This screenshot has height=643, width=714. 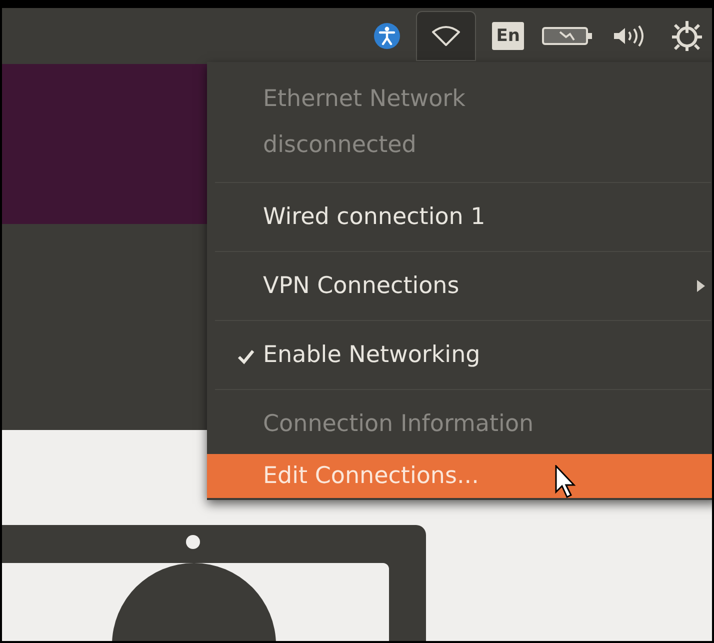 What do you see at coordinates (459, 286) in the screenshot?
I see `menu-item: VPN Connections` at bounding box center [459, 286].